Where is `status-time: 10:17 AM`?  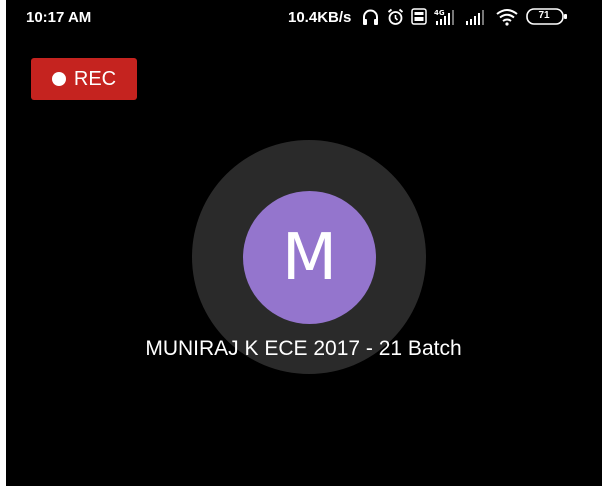 status-time: 10:17 AM is located at coordinates (59, 17).